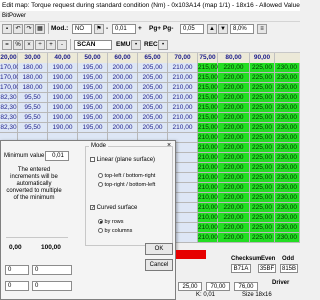 Image resolution: width=320 pixels, height=300 pixels. I want to click on value-field-2: 0, so click(52, 270).